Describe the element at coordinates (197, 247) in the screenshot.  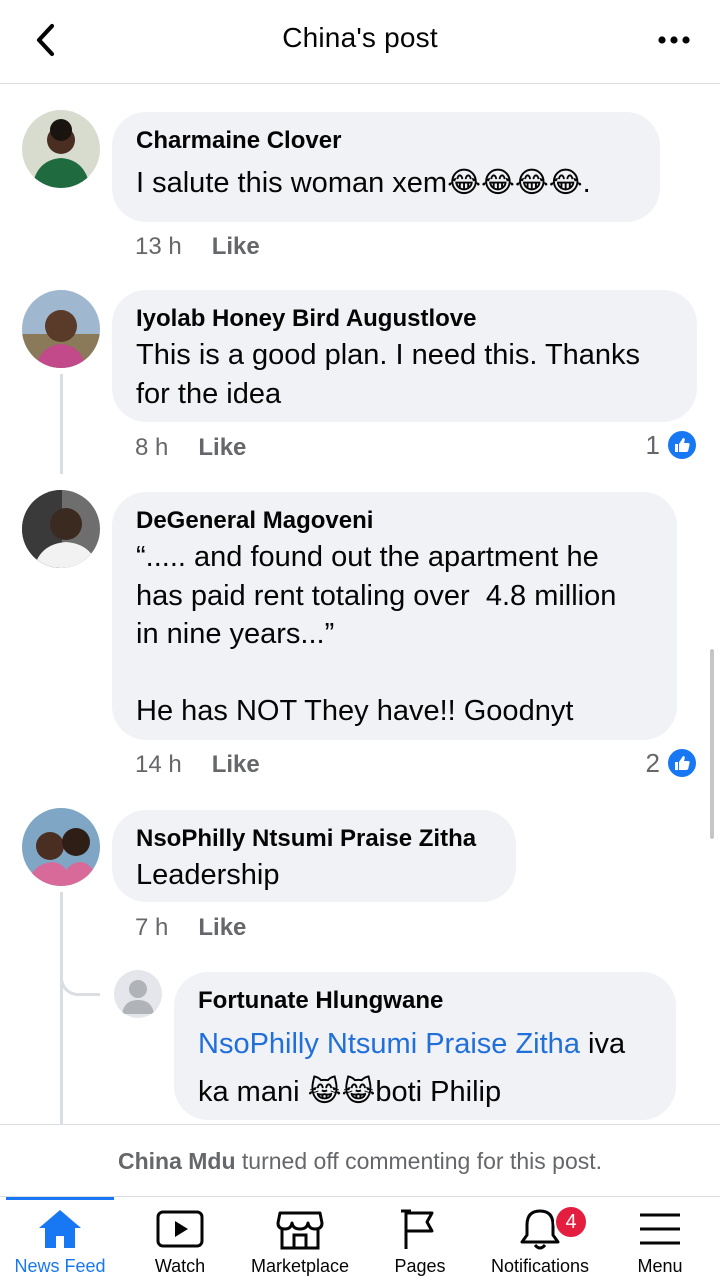
I see `comment-meta: 13 h Like` at that location.